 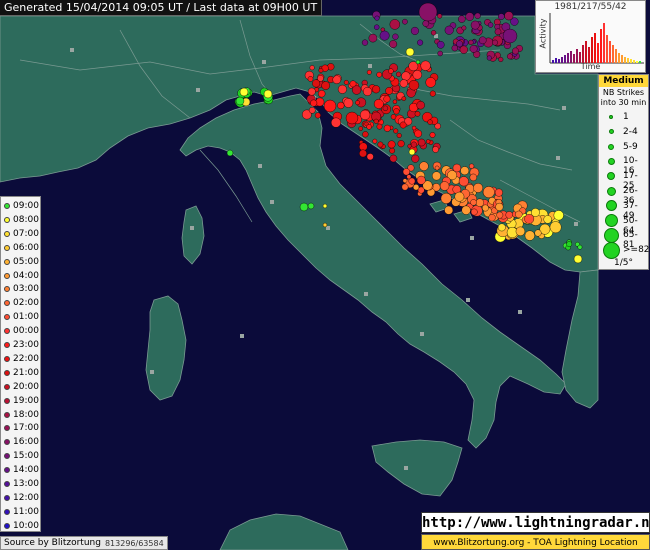 What do you see at coordinates (590, 66) in the screenshot?
I see `activity-xlabel: Time` at bounding box center [590, 66].